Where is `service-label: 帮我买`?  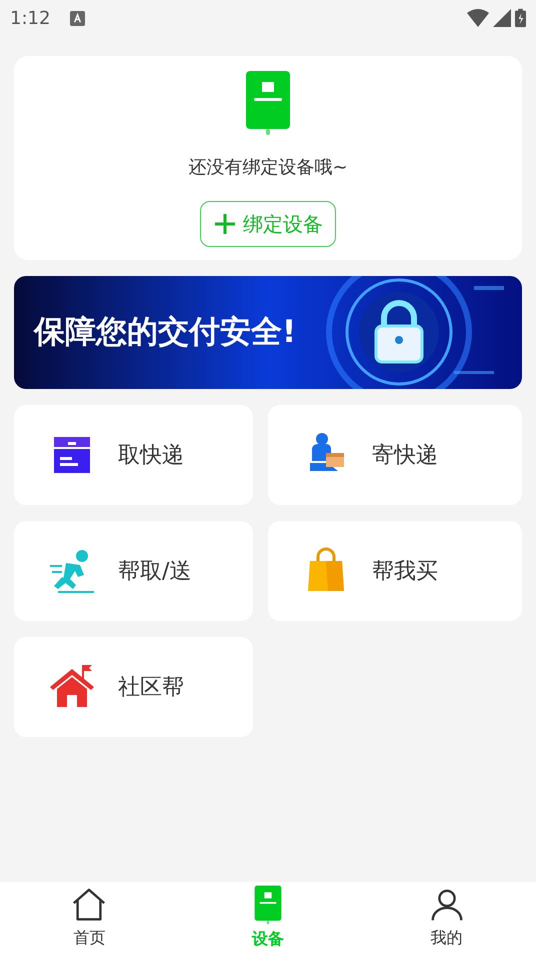 service-label: 帮我买 is located at coordinates (405, 572).